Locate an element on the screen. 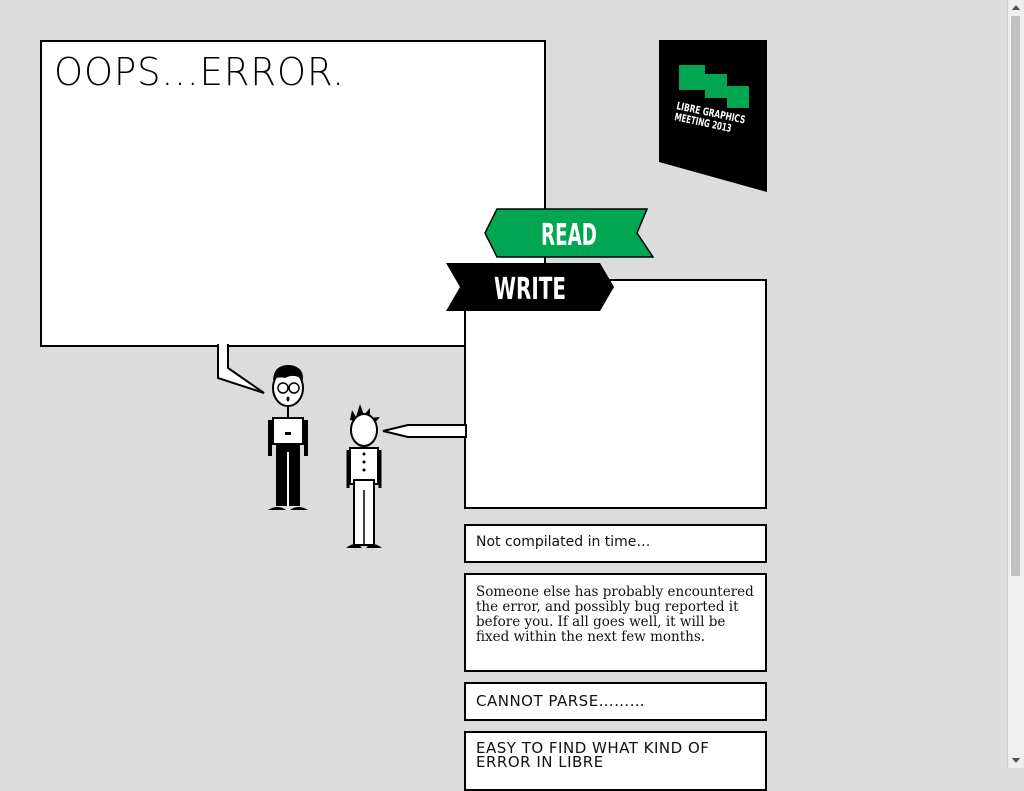 The width and height of the screenshot is (1024, 791). write-panel-tail is located at coordinates (424, 431).